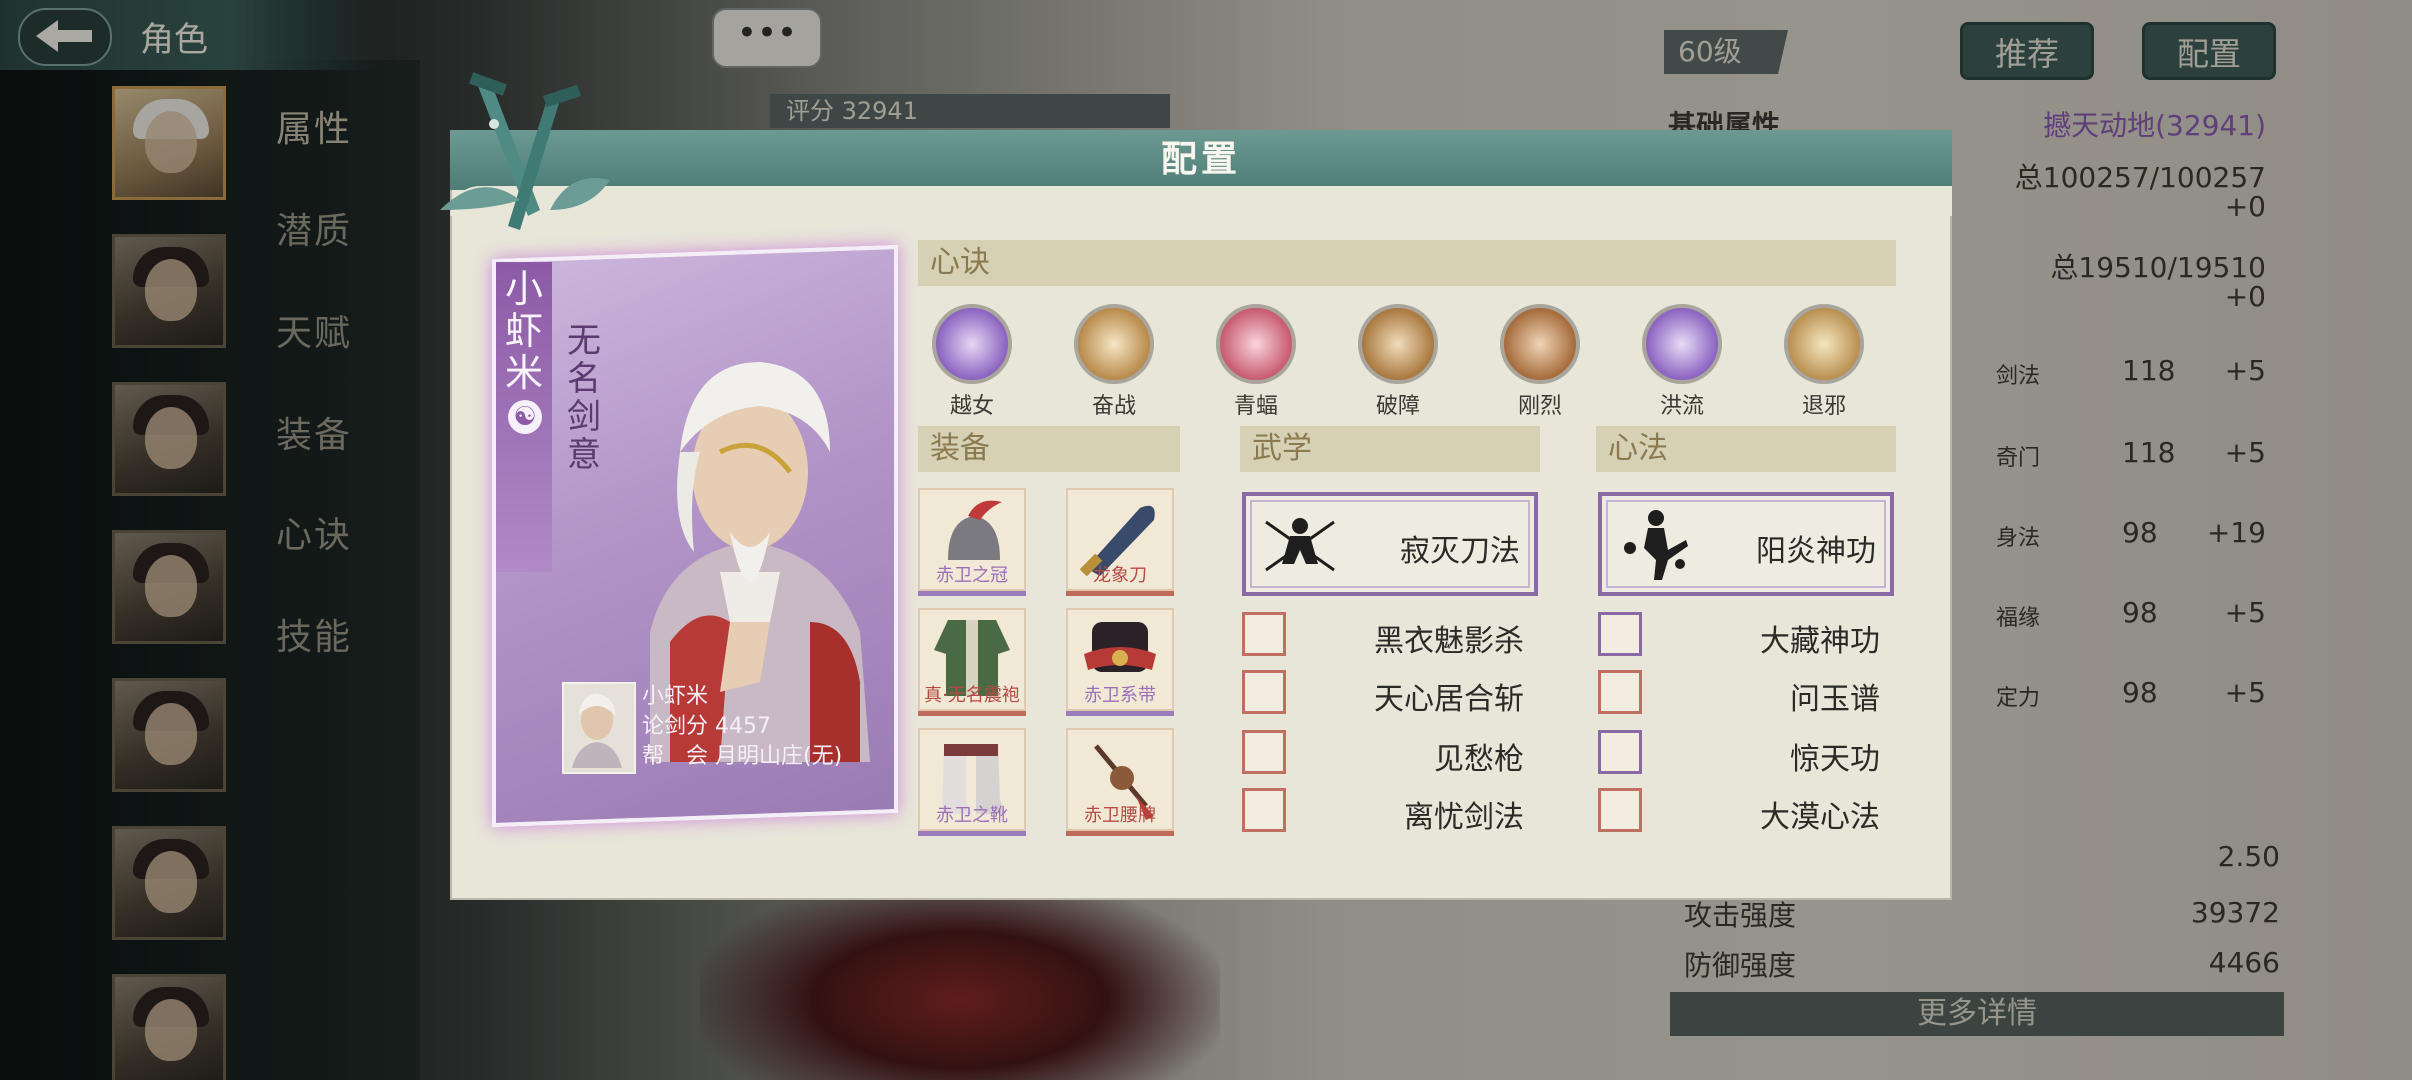  I want to click on card-character-name: 小虾米, so click(523, 331).